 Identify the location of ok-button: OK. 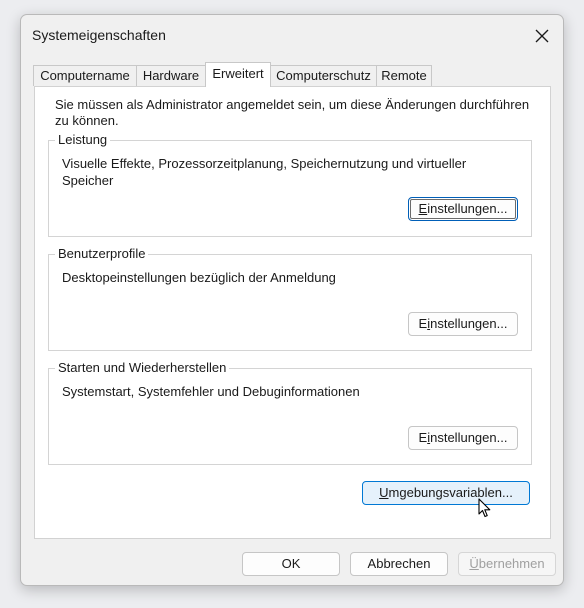
(291, 564).